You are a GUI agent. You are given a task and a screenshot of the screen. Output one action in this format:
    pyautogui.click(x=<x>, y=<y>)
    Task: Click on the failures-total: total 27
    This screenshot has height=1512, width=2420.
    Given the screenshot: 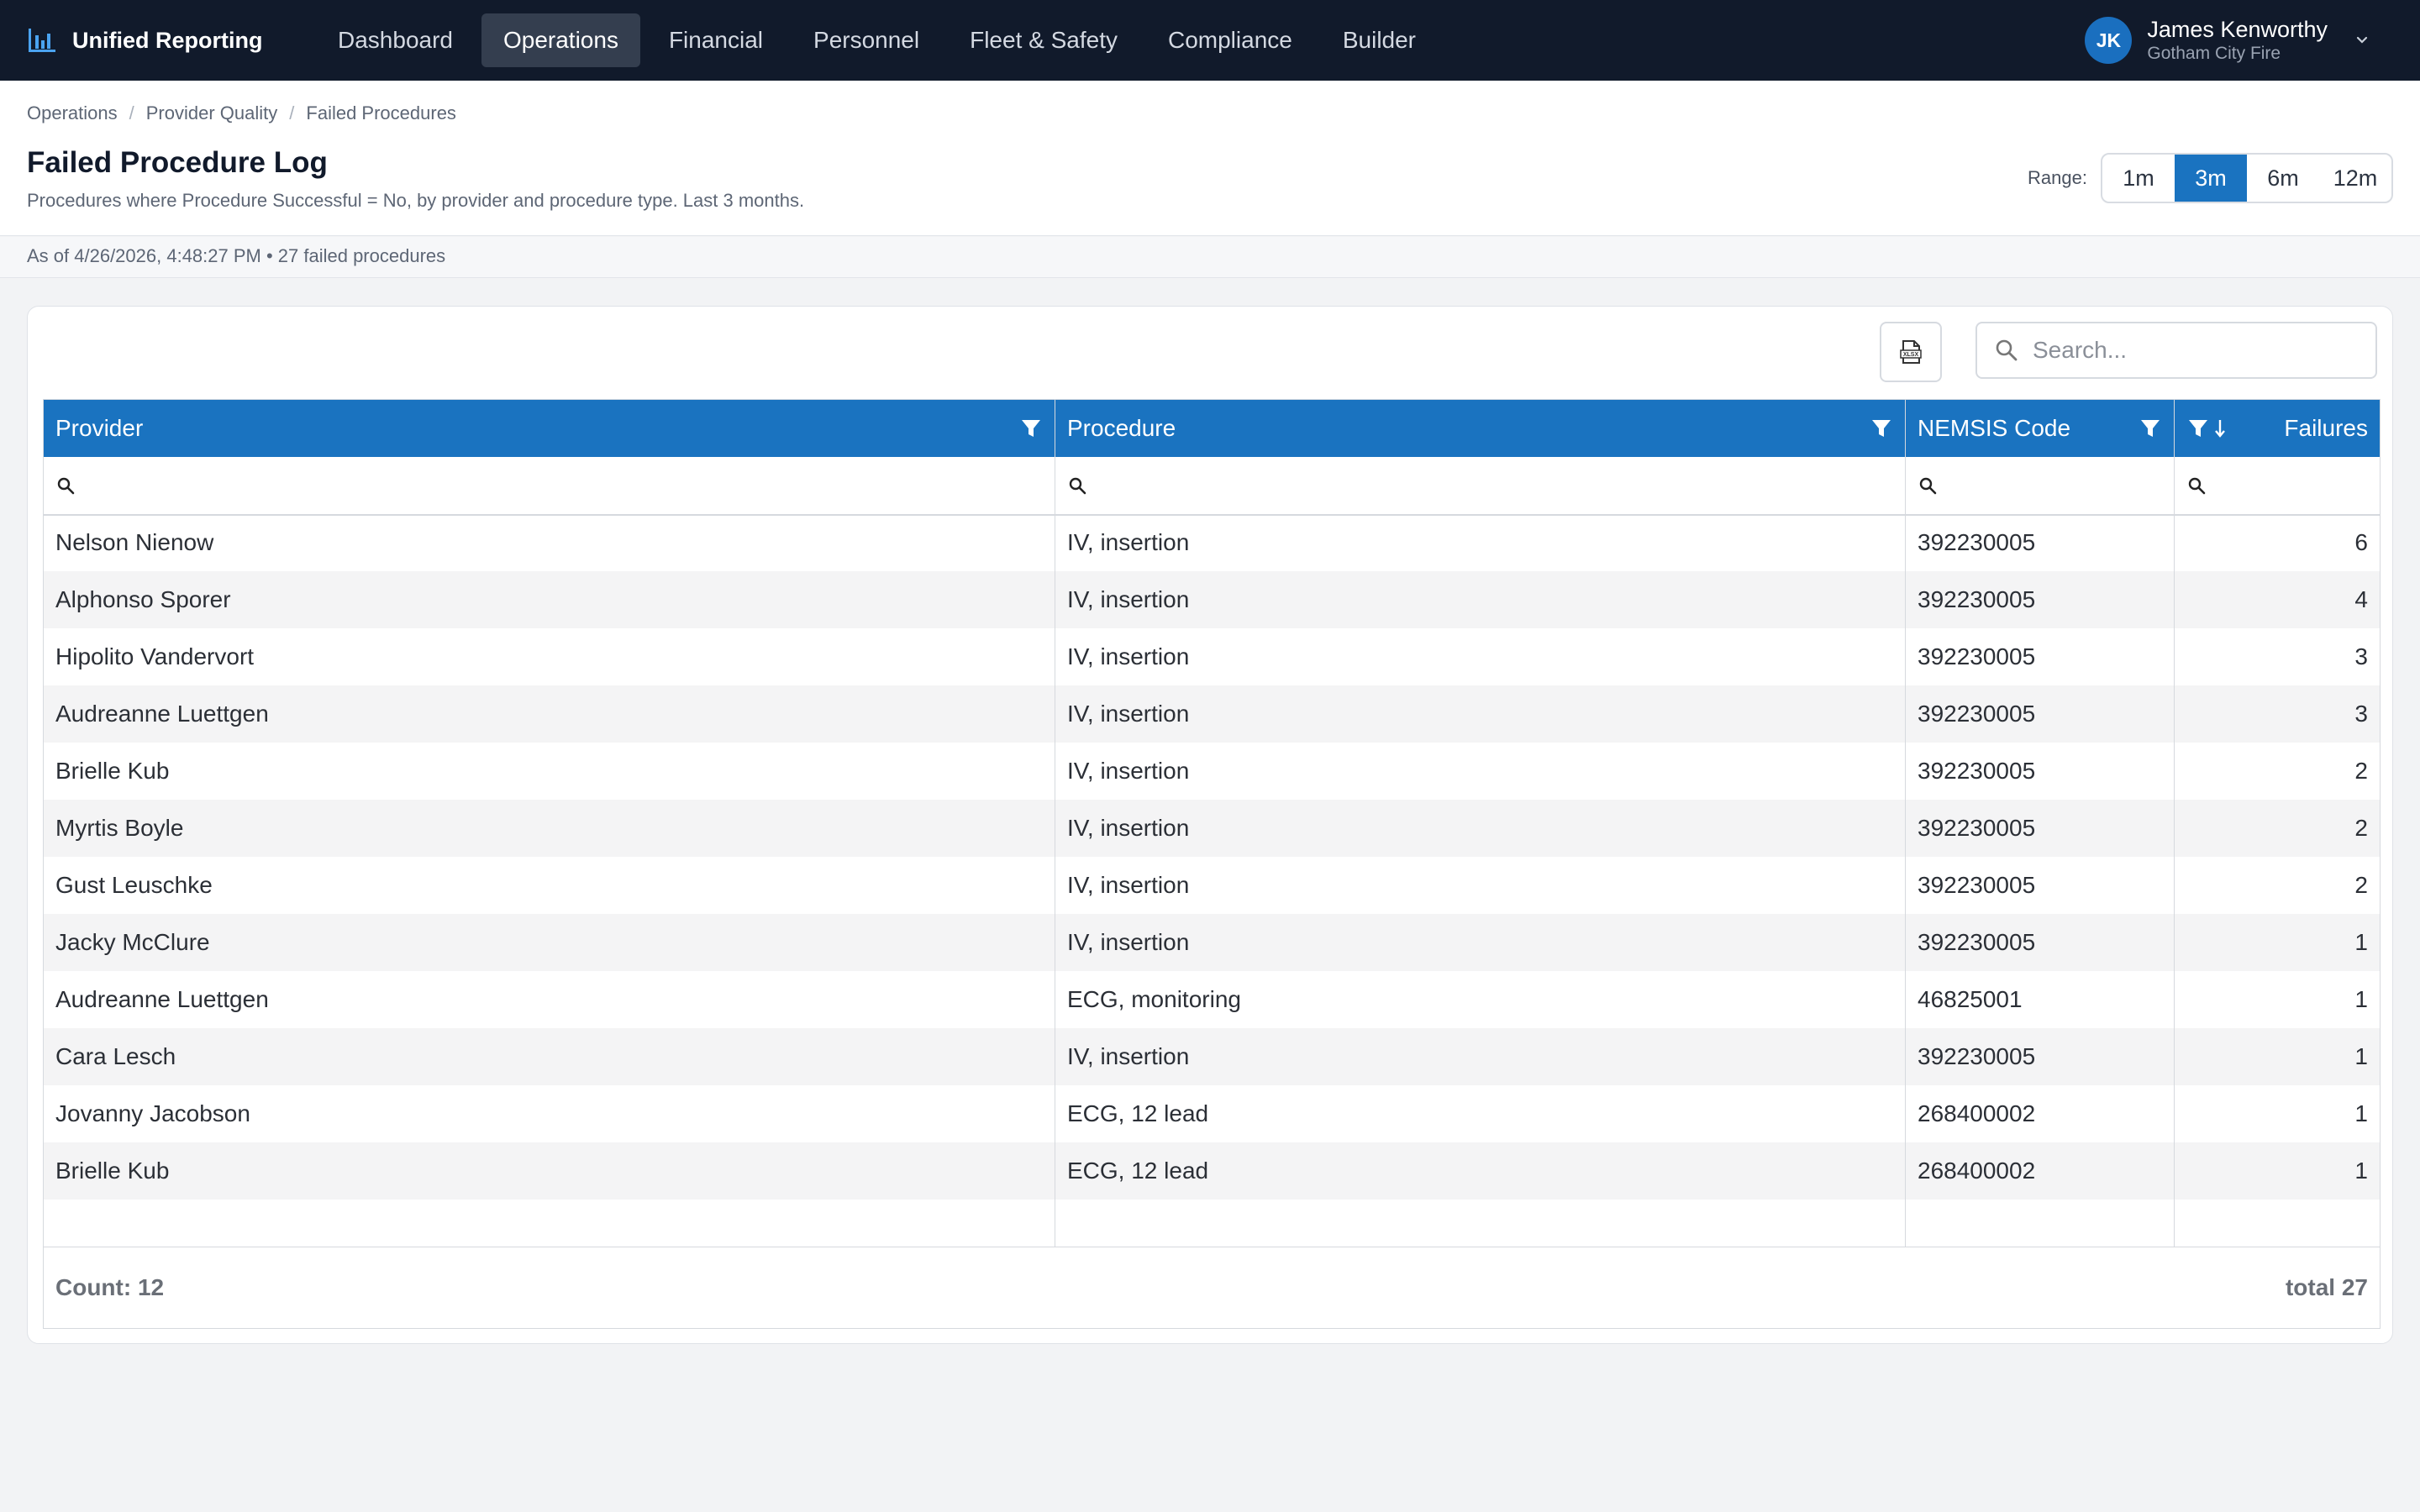 What is the action you would take?
    pyautogui.click(x=2327, y=1287)
    